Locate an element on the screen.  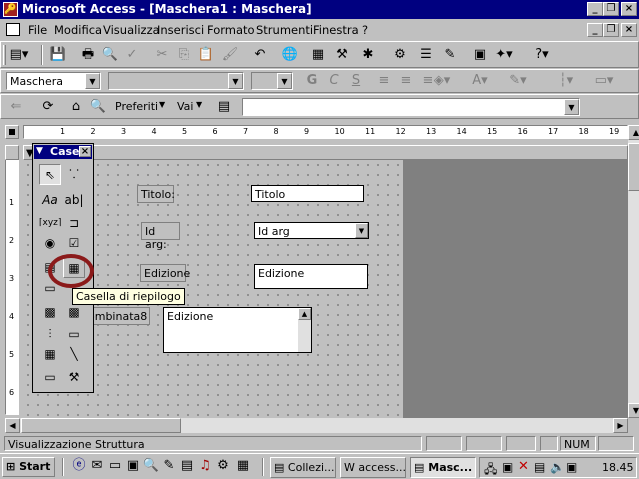
builder-icon: ✎ is located at coordinates (450, 55).